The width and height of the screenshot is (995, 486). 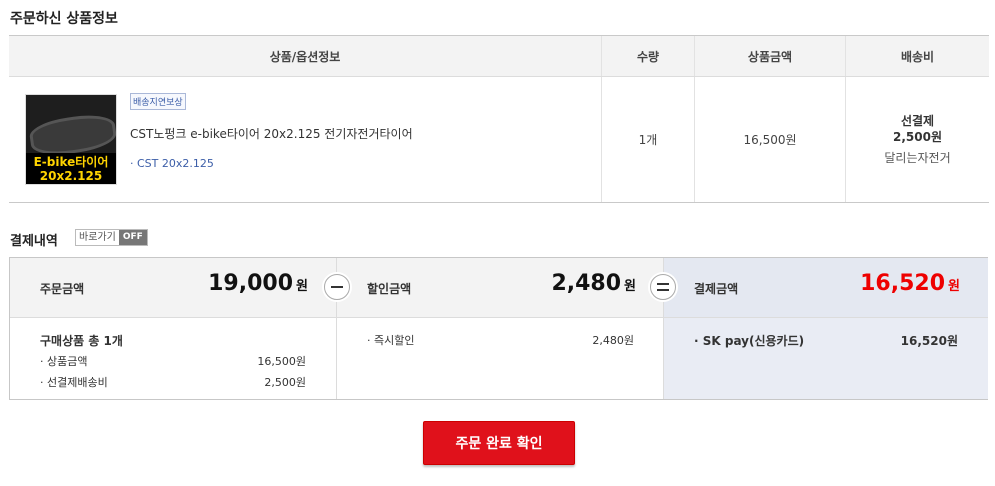 I want to click on tire-image, so click(x=71, y=135).